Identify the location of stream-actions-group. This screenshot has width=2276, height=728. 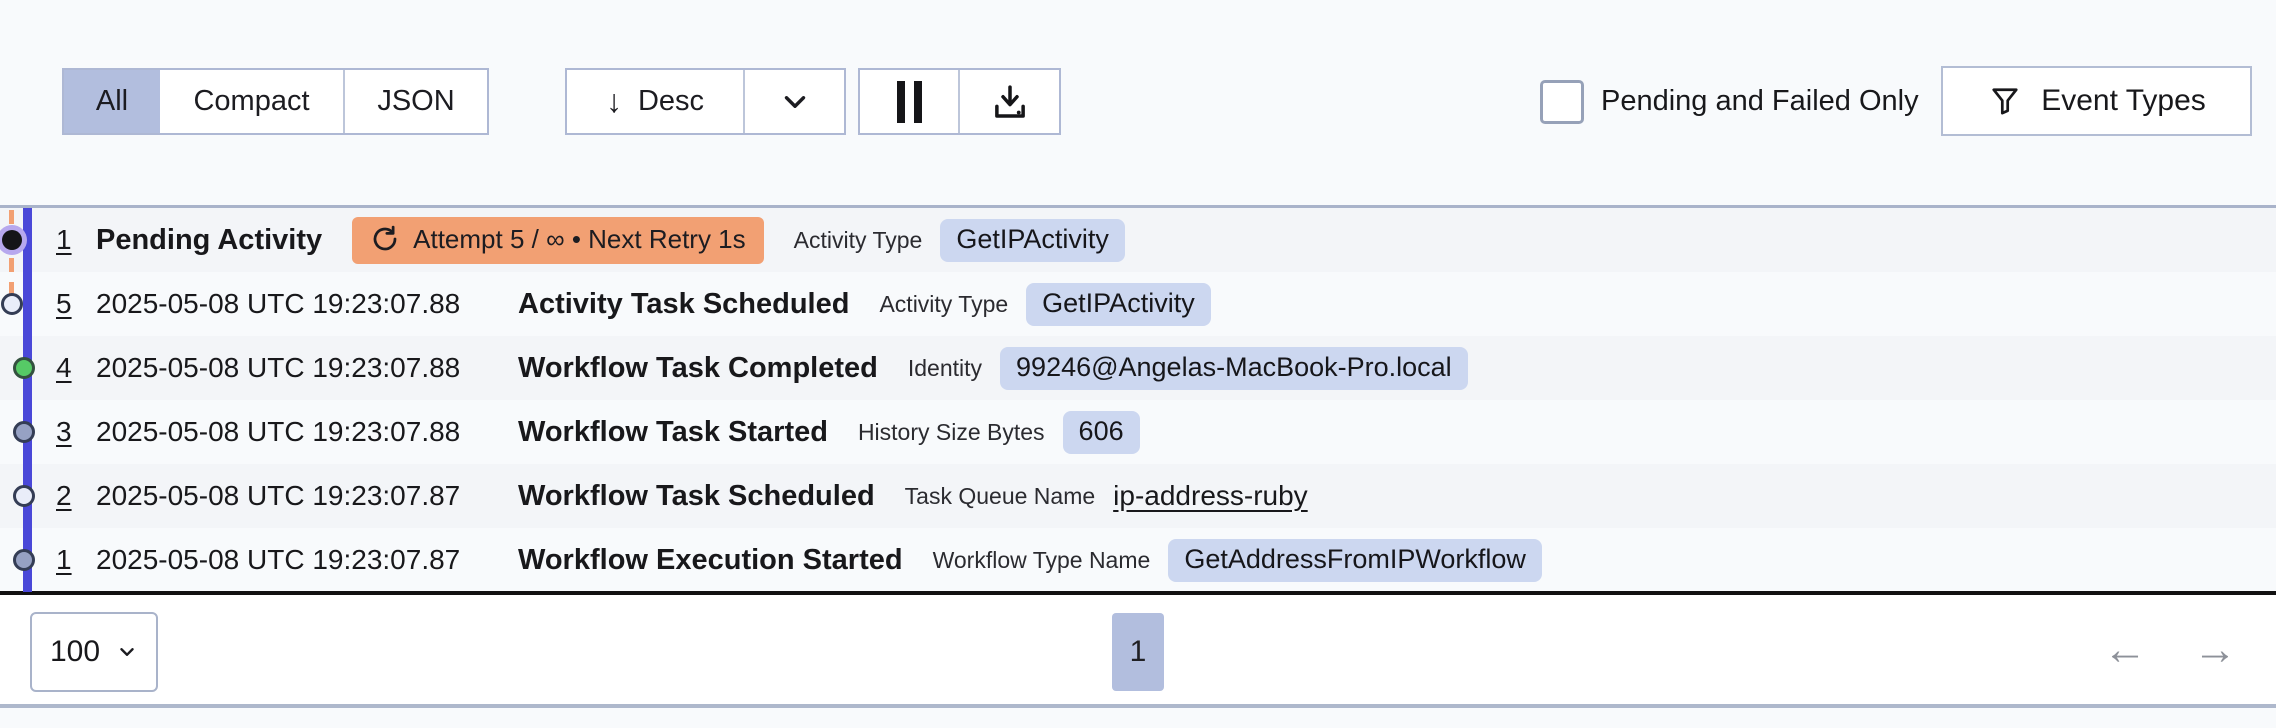
(959, 101).